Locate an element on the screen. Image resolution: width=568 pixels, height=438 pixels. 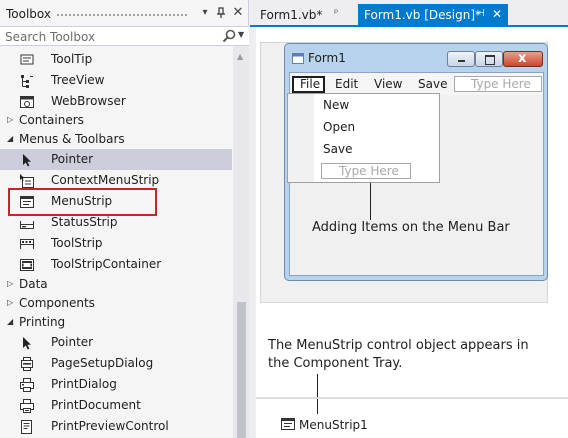
form-icon is located at coordinates (298, 58).